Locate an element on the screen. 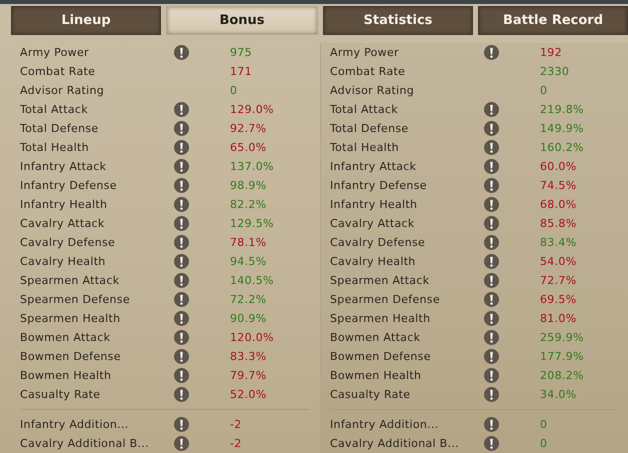 Image resolution: width=628 pixels, height=453 pixels. stat-value: 83.3% is located at coordinates (248, 356).